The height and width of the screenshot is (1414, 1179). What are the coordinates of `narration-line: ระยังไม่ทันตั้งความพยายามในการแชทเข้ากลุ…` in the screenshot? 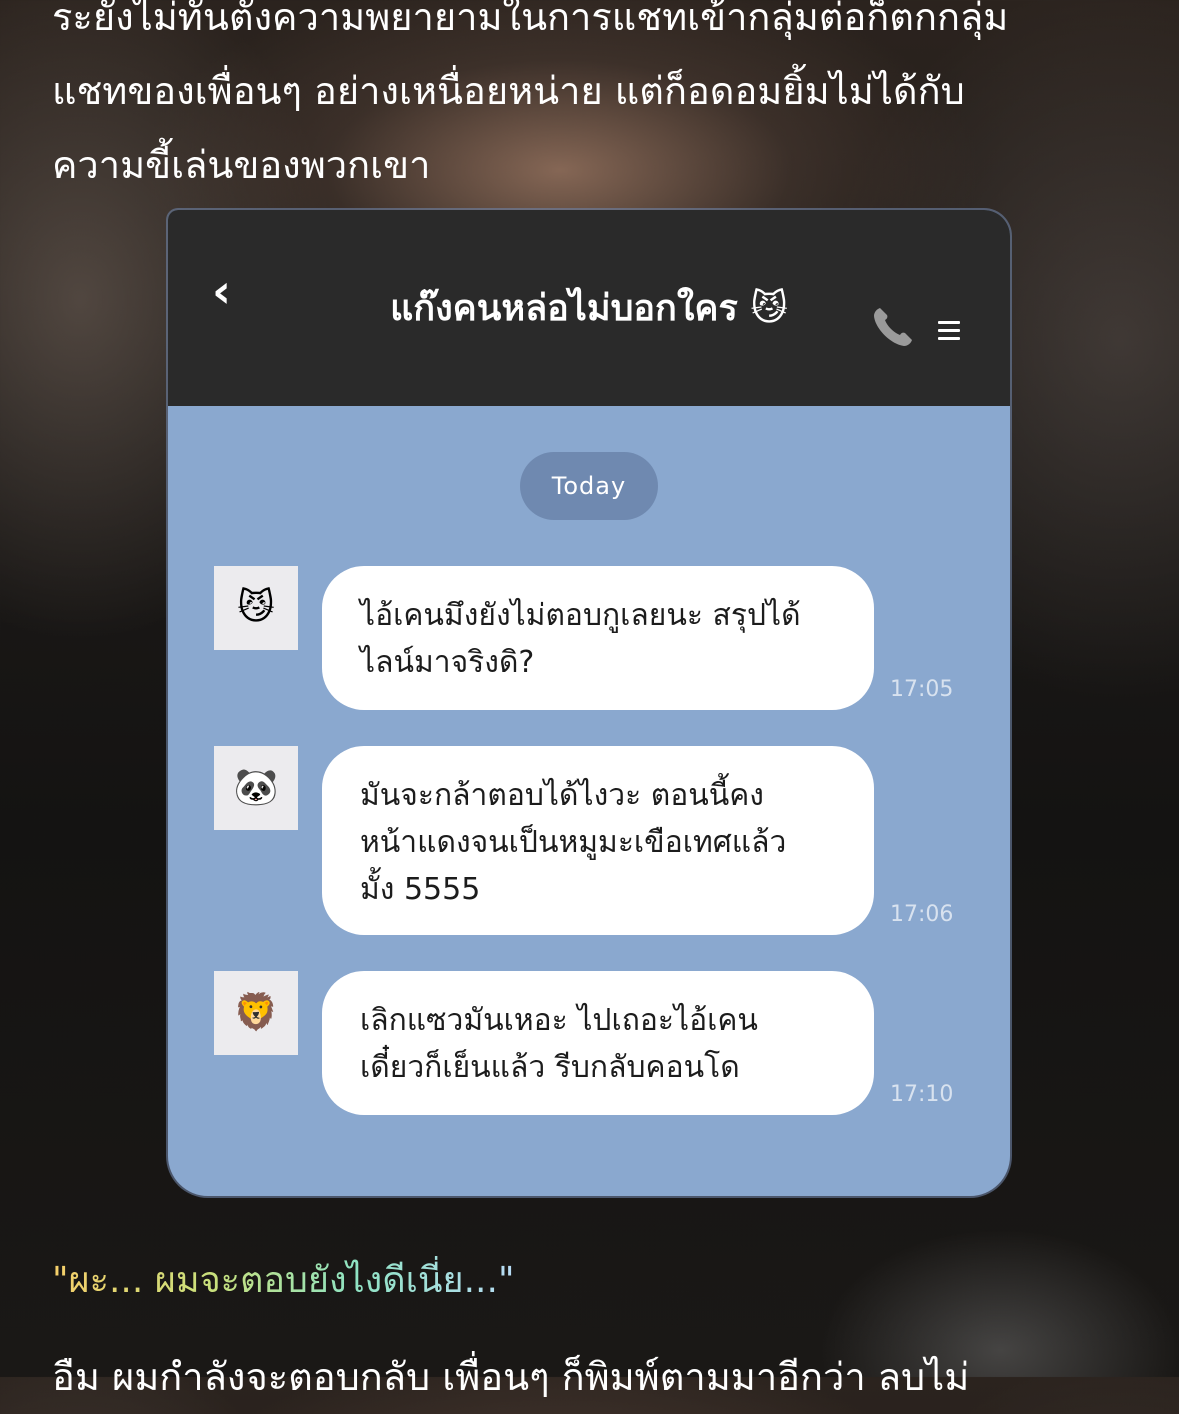 It's located at (530, 19).